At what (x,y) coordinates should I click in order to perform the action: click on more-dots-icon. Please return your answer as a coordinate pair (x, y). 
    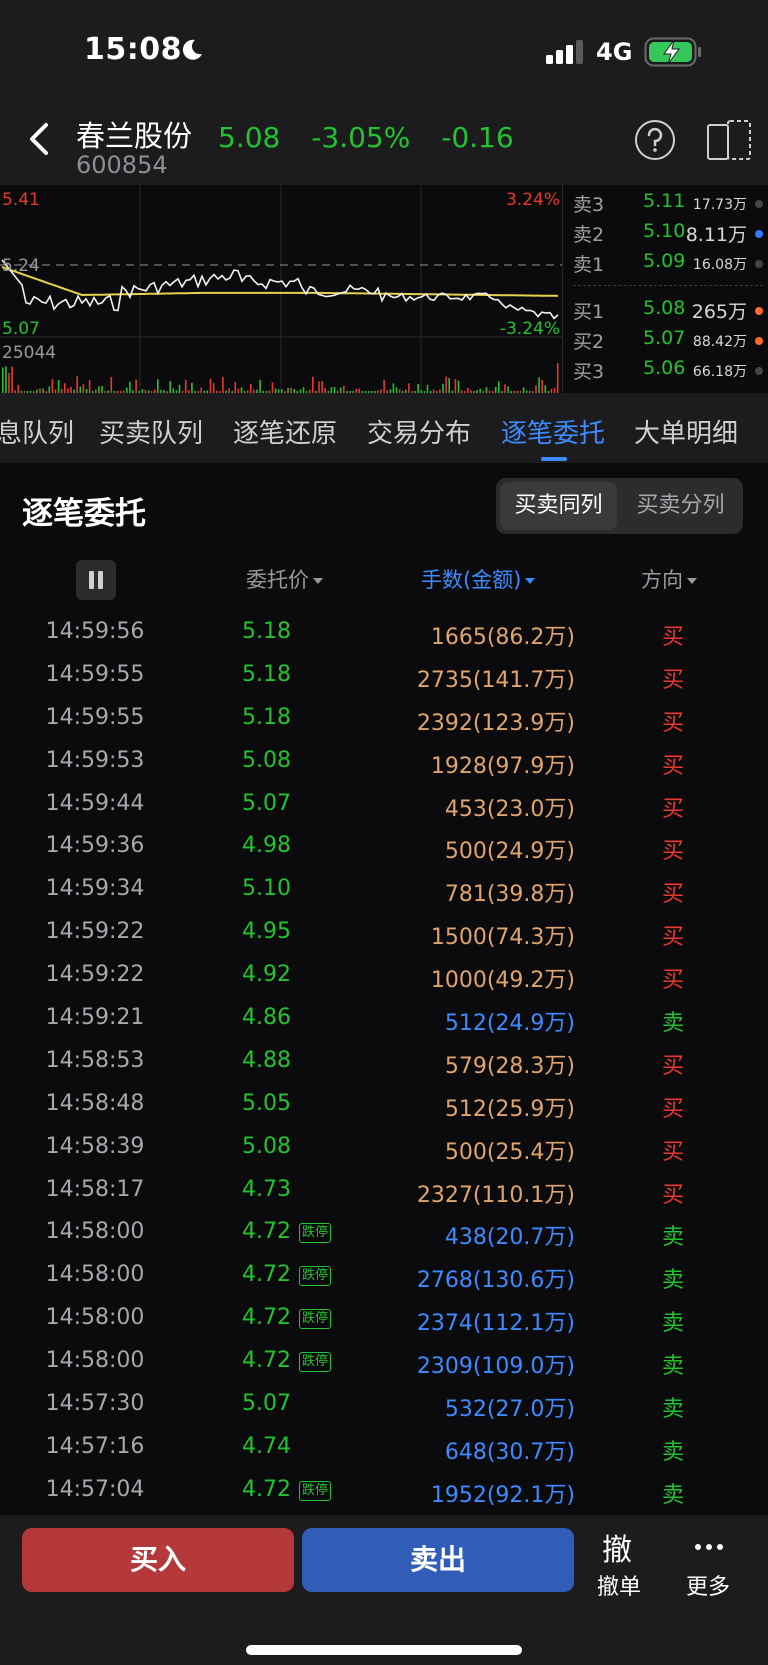
    Looking at the image, I should click on (709, 1547).